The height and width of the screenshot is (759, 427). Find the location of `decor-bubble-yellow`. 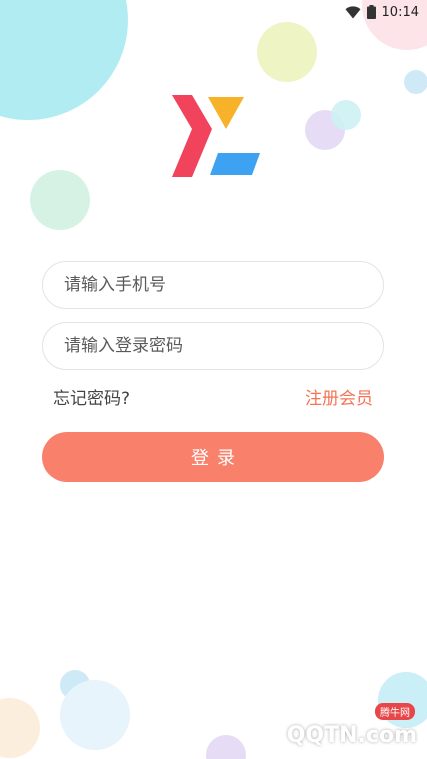

decor-bubble-yellow is located at coordinates (287, 52).